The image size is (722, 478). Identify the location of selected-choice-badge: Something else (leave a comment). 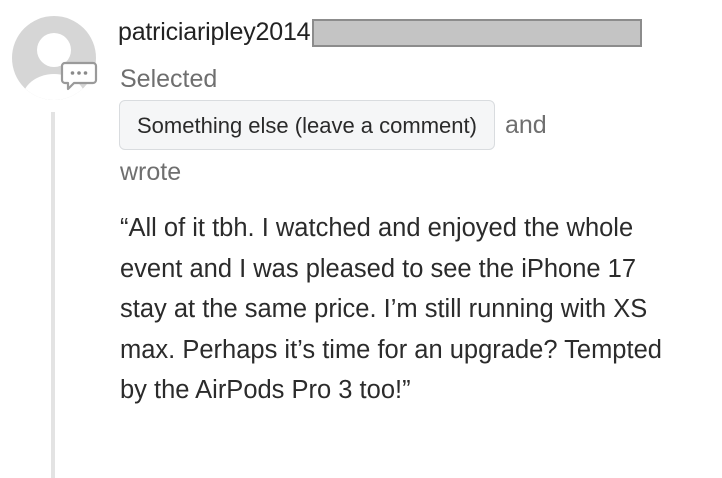
(307, 125).